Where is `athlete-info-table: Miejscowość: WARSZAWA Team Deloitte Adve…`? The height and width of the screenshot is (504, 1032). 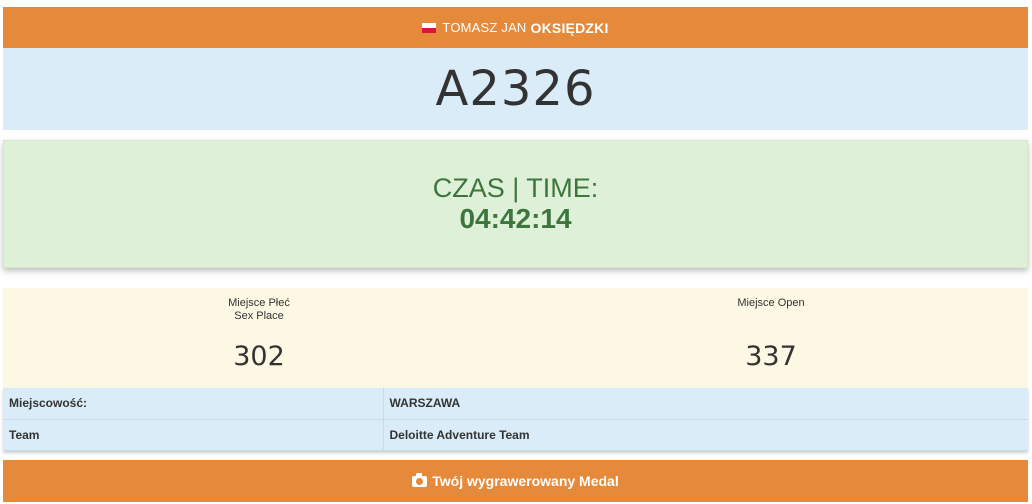 athlete-info-table: Miejscowość: WARSZAWA Team Deloitte Adve… is located at coordinates (515, 419).